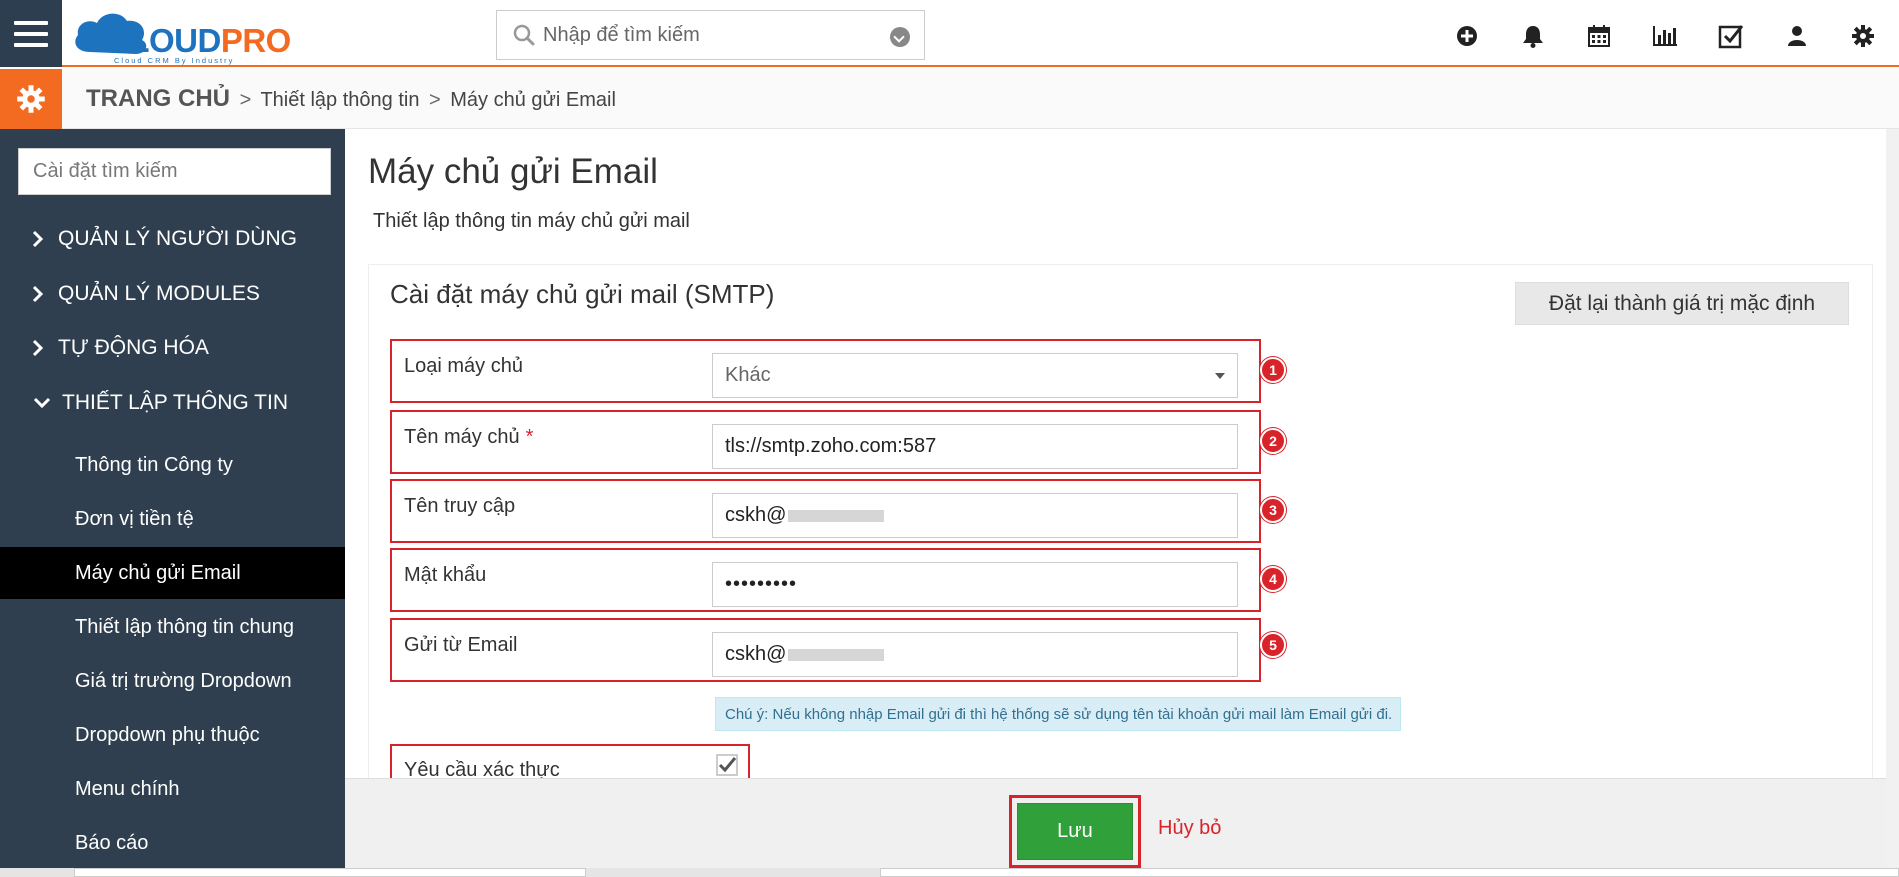 The height and width of the screenshot is (877, 1899). What do you see at coordinates (582, 294) in the screenshot?
I see `panel-title: Cài đặt máy chủ gửi mail (SMTP)` at bounding box center [582, 294].